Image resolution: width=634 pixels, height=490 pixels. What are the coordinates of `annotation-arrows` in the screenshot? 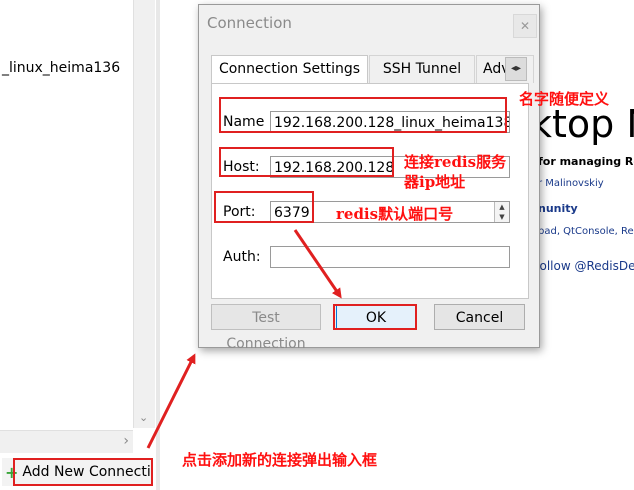 It's located at (244, 339).